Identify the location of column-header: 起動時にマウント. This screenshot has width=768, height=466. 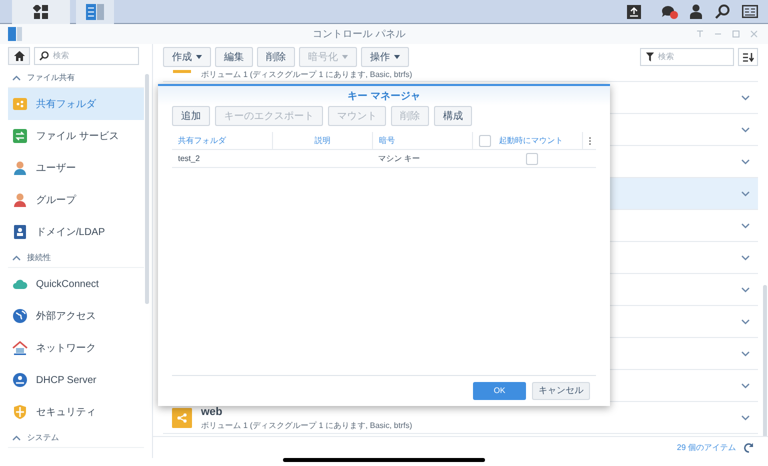
(531, 140).